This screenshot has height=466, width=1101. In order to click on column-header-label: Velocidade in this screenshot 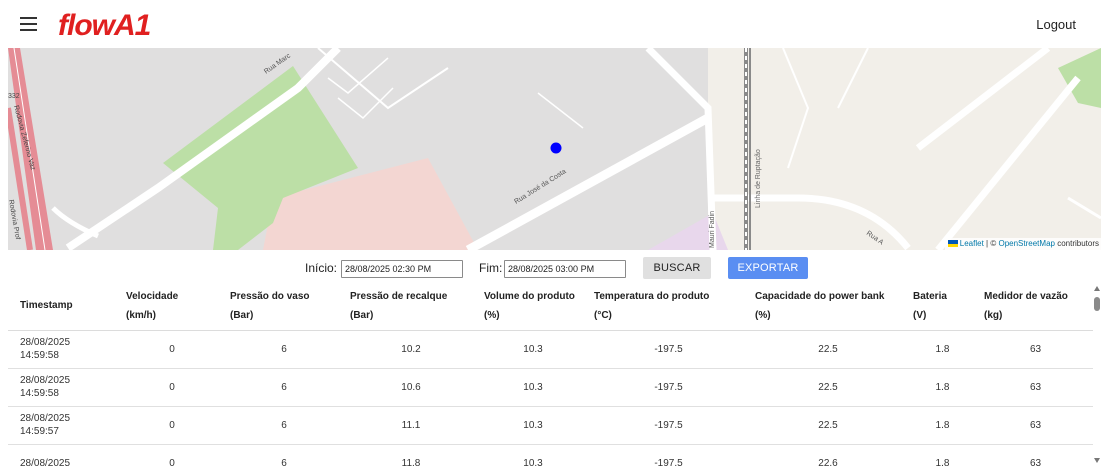, I will do `click(152, 296)`.